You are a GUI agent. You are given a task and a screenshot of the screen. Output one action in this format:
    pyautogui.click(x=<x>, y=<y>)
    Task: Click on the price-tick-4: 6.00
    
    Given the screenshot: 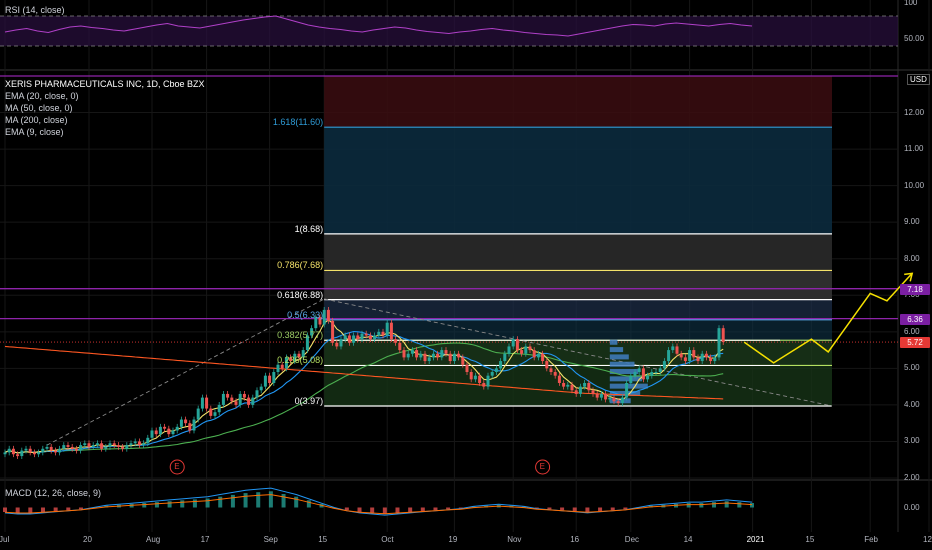 What is the action you would take?
    pyautogui.click(x=912, y=331)
    